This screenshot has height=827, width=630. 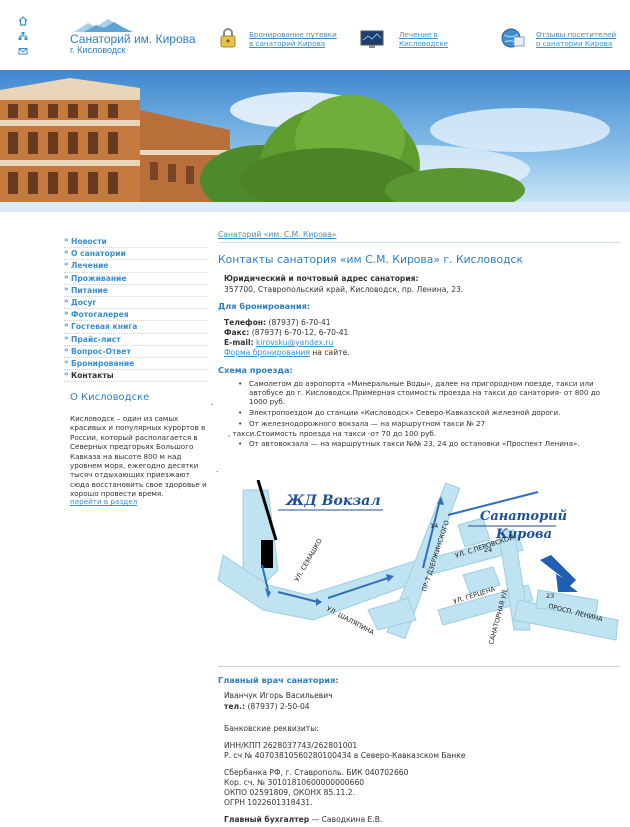 What do you see at coordinates (136, 278) in the screenshot?
I see `menu-item-accommodation: Проживание` at bounding box center [136, 278].